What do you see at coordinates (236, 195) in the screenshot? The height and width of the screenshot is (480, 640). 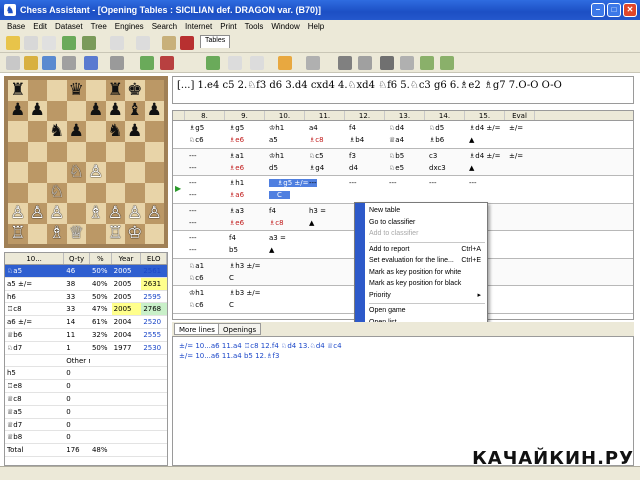 I see `opening-move-cell: ♗a6` at bounding box center [236, 195].